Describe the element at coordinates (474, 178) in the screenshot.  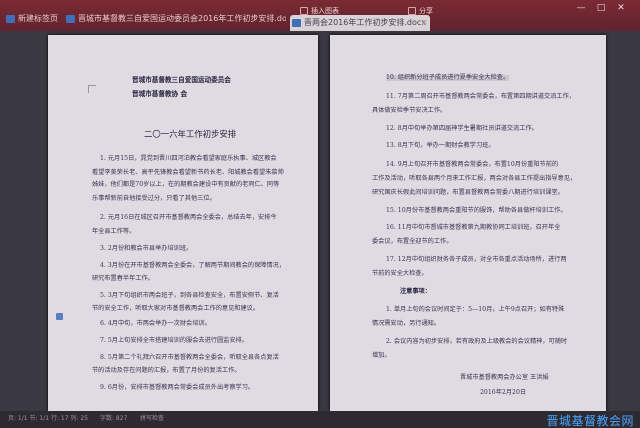
I see `body-line: 工作及活动，听取各县两个月来工作汇报，两会对各县工作提出指导意见，` at that location.